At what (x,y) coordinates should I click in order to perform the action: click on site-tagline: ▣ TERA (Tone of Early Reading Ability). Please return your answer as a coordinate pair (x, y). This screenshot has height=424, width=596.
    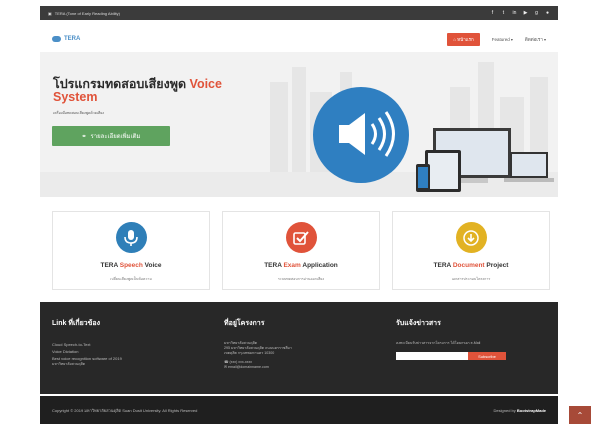
    Looking at the image, I should click on (84, 13).